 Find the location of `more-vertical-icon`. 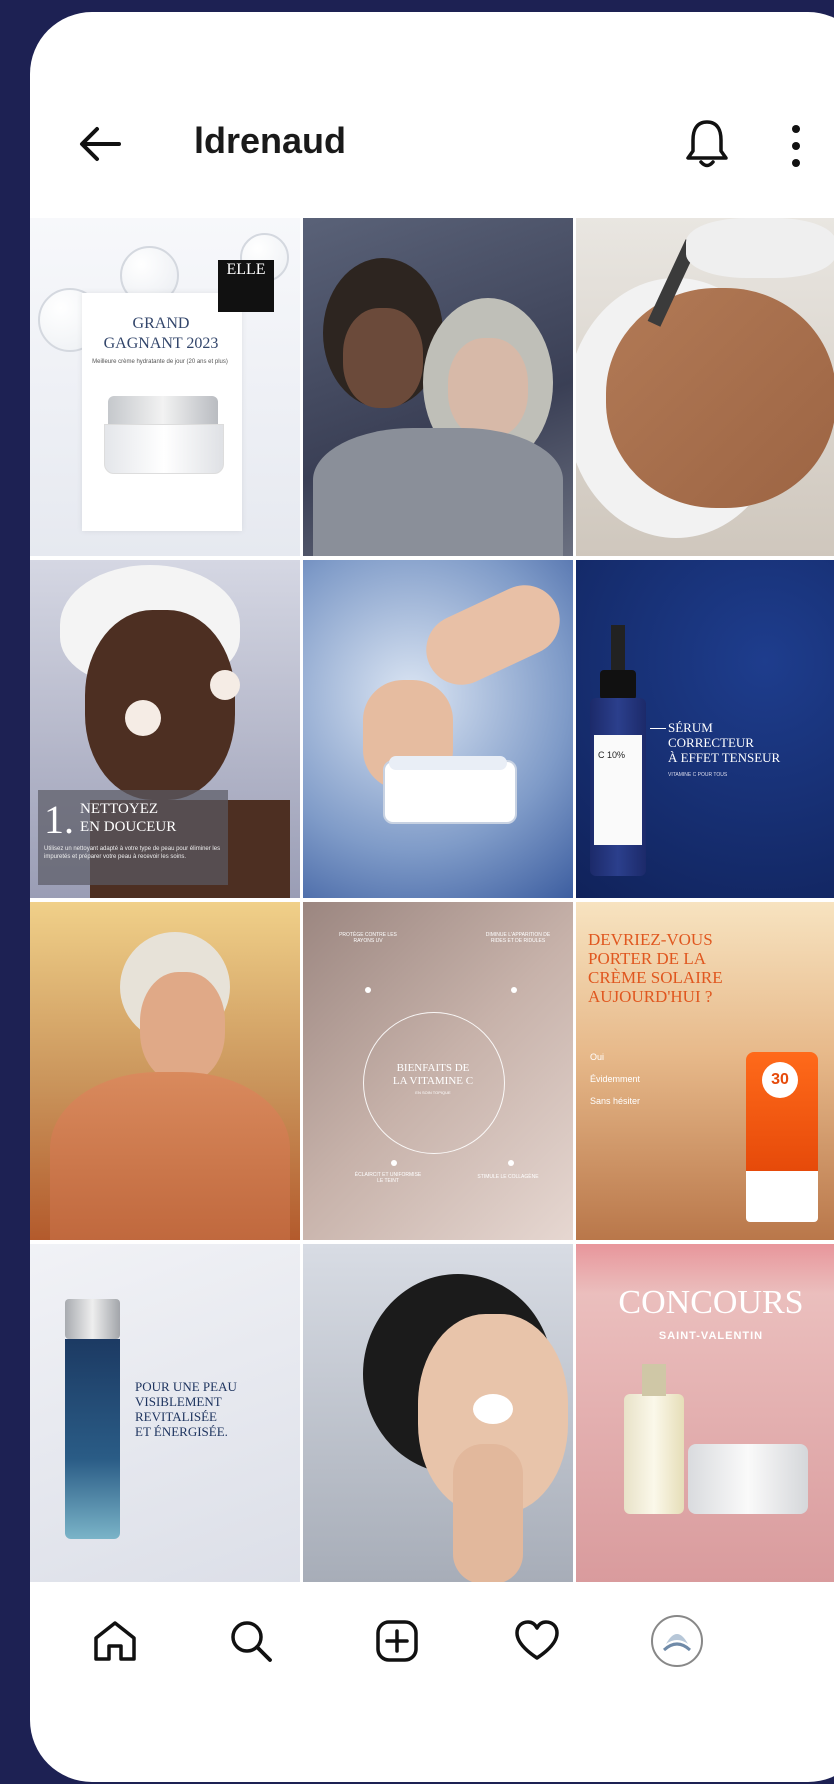

more-vertical-icon is located at coordinates (796, 146).